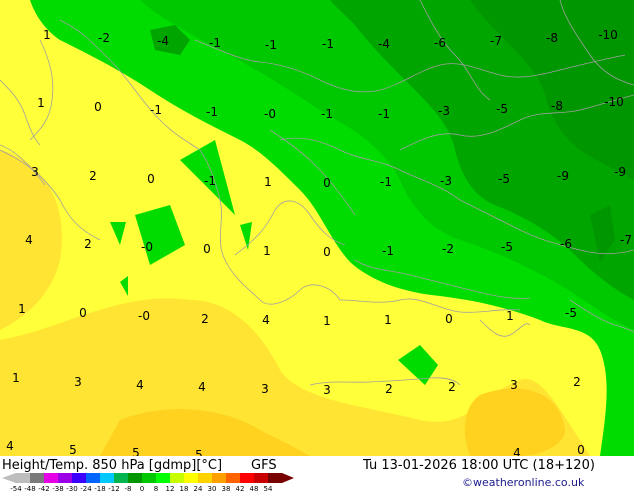 Image resolution: width=634 pixels, height=493 pixels. Describe the element at coordinates (142, 489) in the screenshot. I see `scale-tick-label: 0` at that location.